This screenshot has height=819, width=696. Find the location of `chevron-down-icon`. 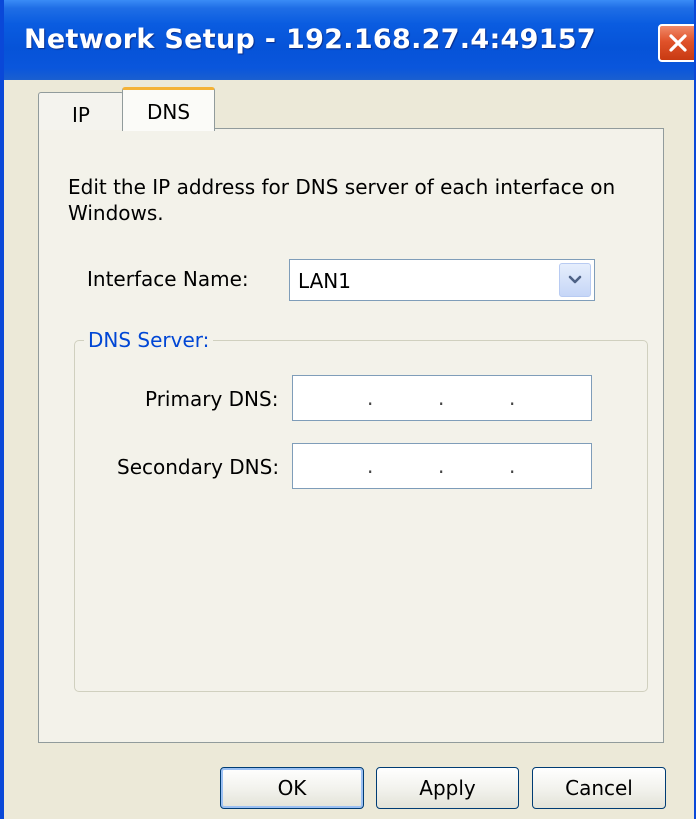

chevron-down-icon is located at coordinates (575, 279).